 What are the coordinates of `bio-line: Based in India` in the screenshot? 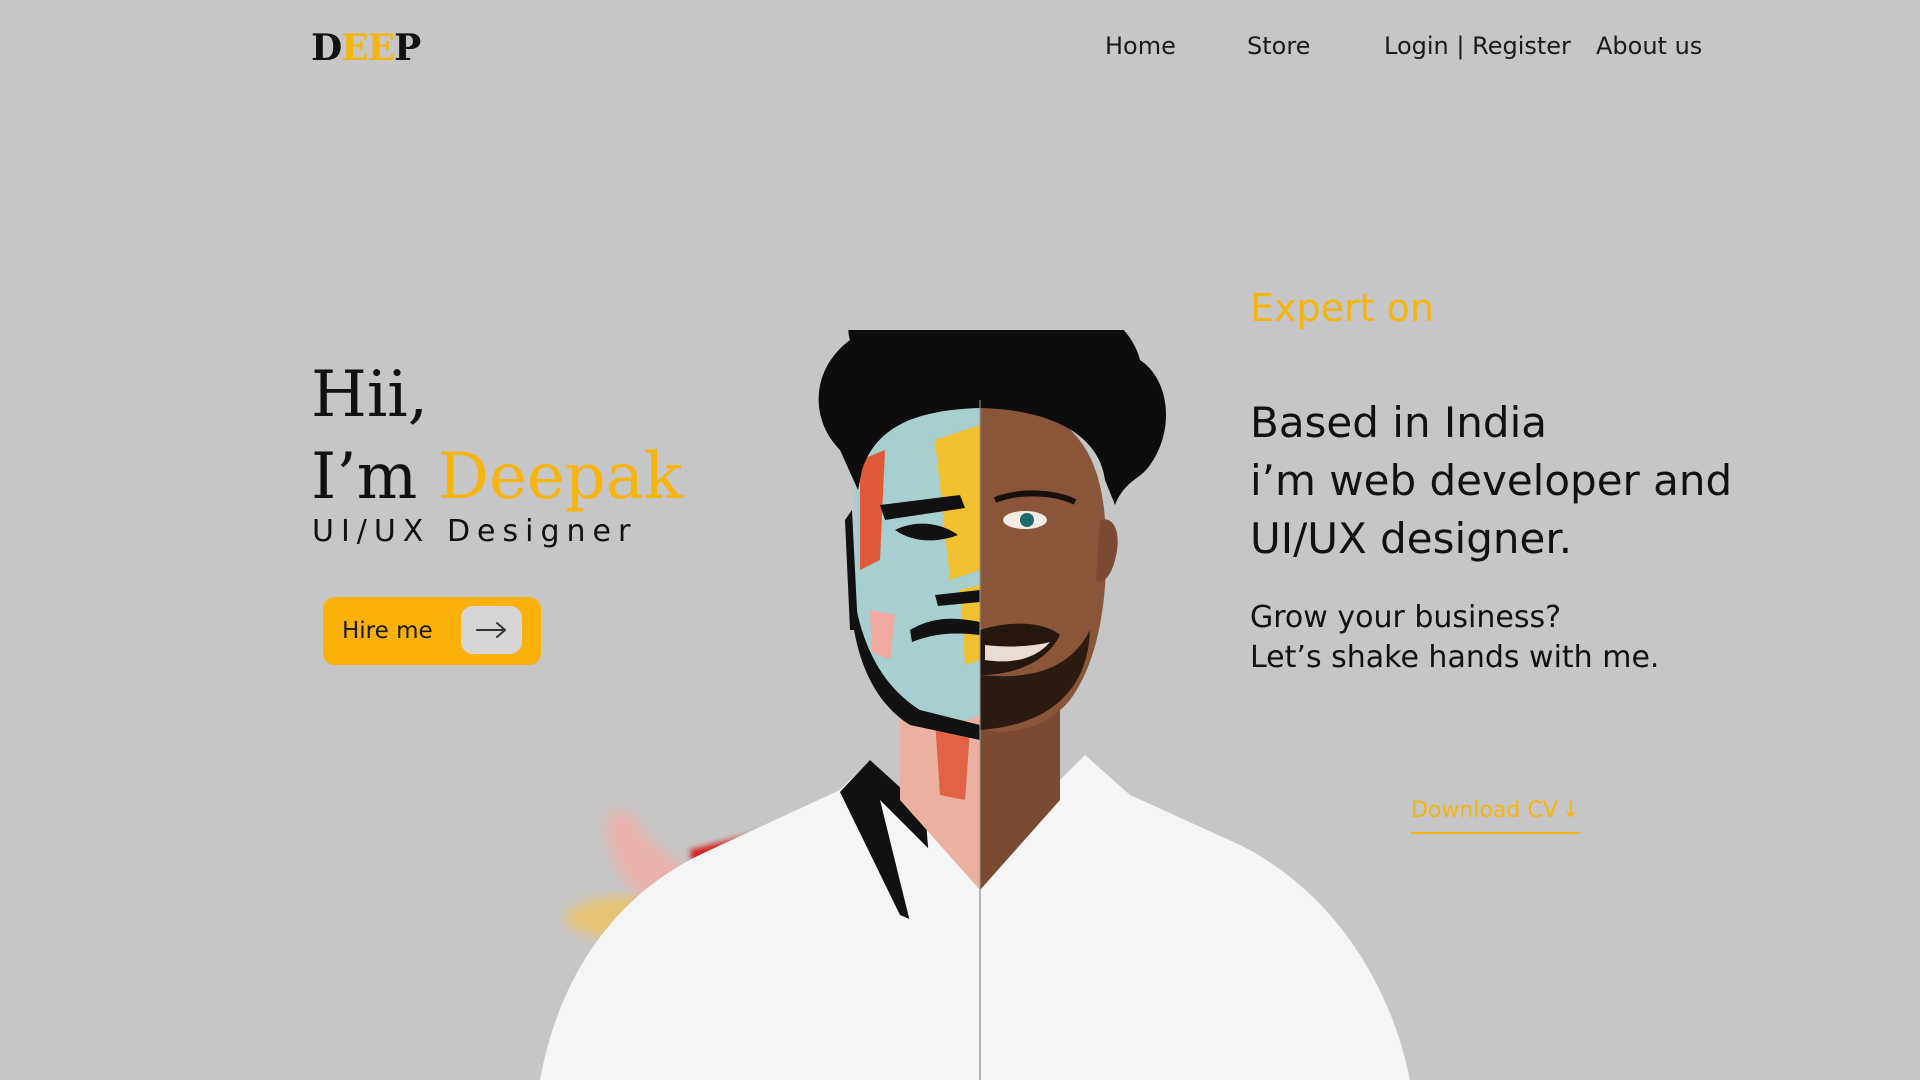 It's located at (1398, 422).